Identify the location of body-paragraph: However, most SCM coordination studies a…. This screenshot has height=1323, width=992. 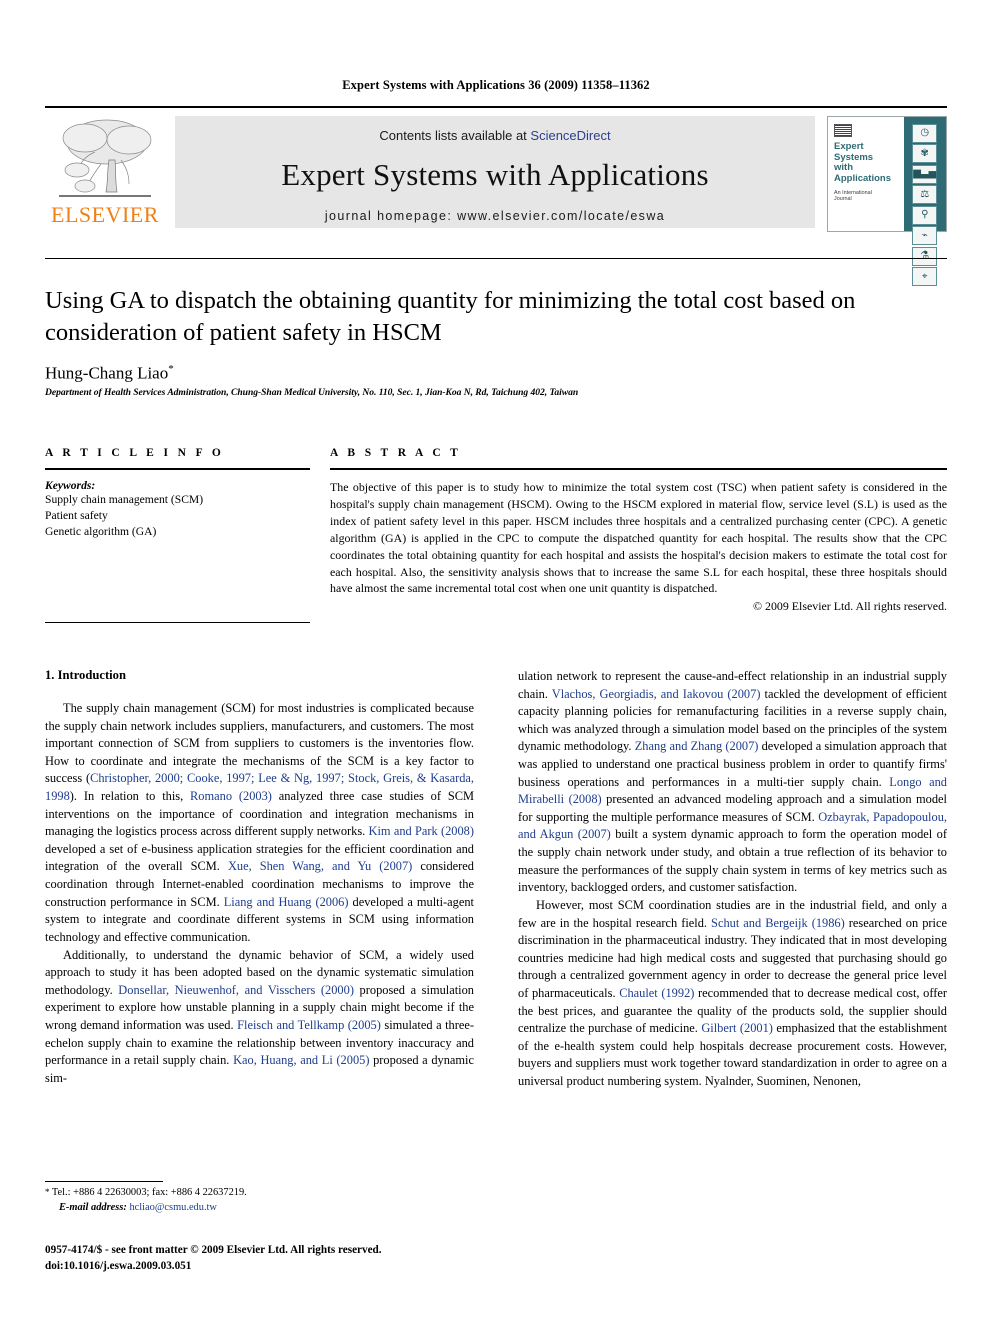
(733, 993).